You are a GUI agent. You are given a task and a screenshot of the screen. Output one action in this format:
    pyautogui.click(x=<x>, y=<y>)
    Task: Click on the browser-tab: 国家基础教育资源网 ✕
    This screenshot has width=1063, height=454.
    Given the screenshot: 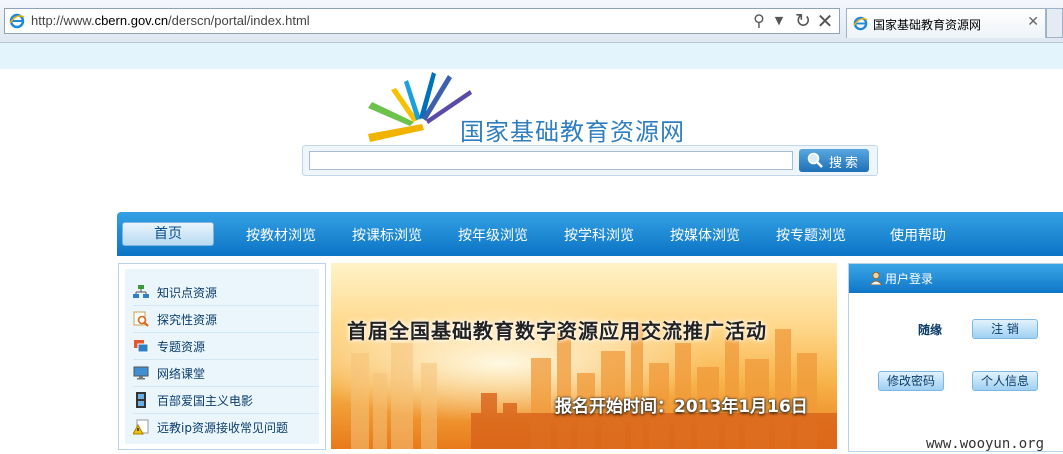 What is the action you would take?
    pyautogui.click(x=946, y=23)
    